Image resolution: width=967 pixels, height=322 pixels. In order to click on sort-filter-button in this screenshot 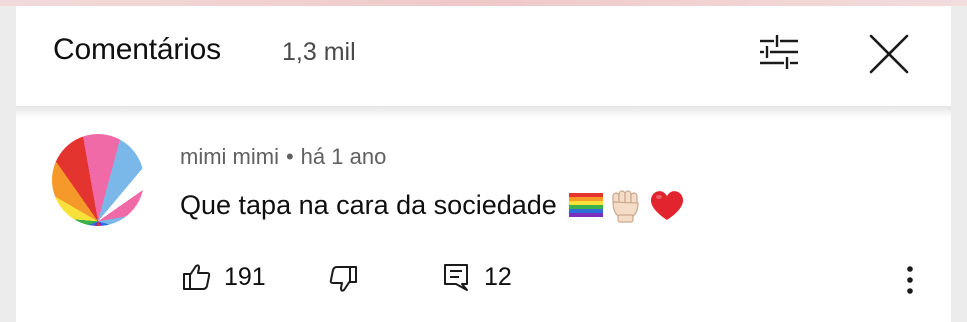, I will do `click(779, 52)`.